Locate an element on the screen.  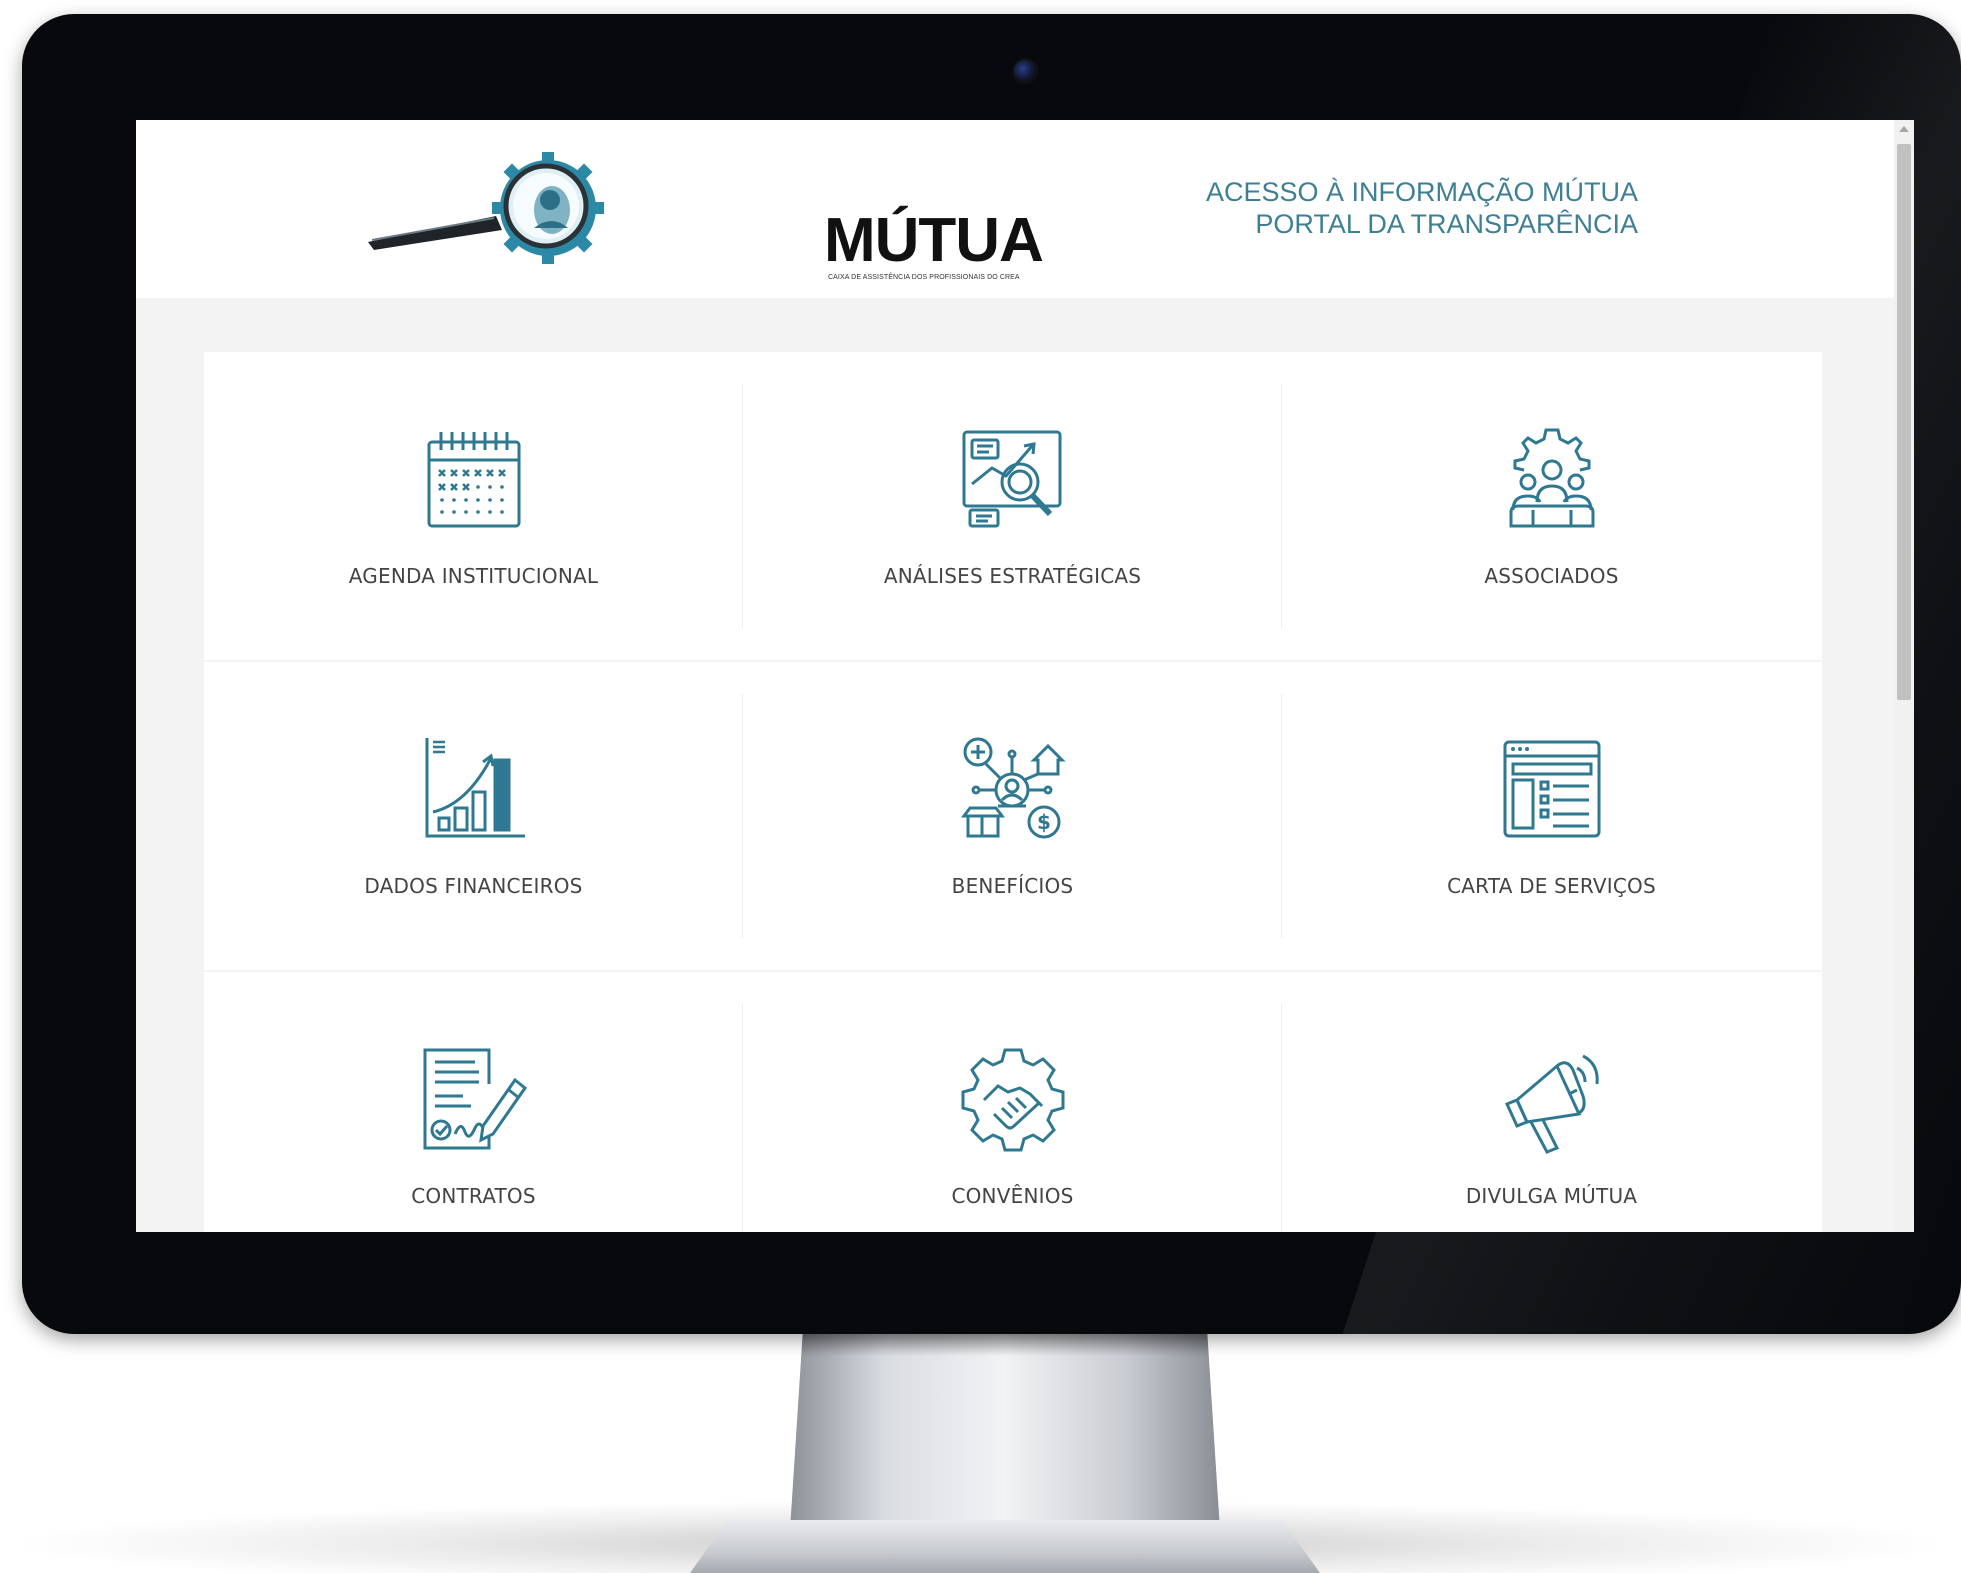
logo-wordmark: MÚTUA is located at coordinates (934, 240).